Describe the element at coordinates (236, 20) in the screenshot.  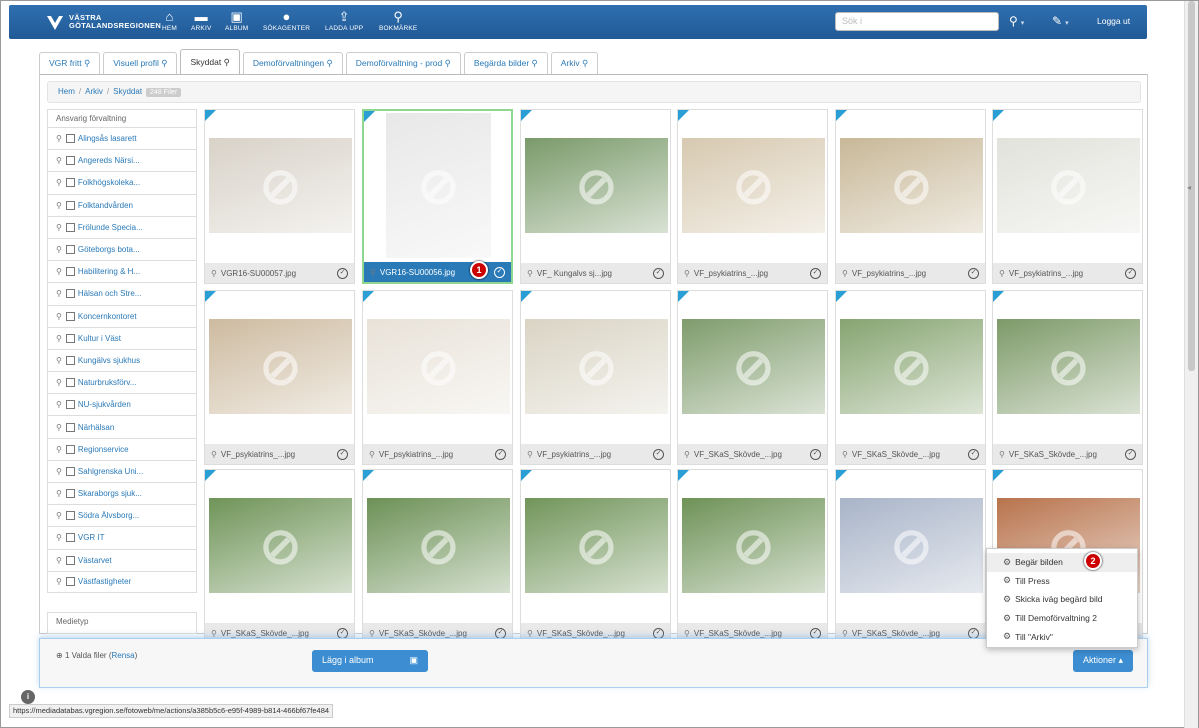
I see `nav-album: ▣ ALBUM` at that location.